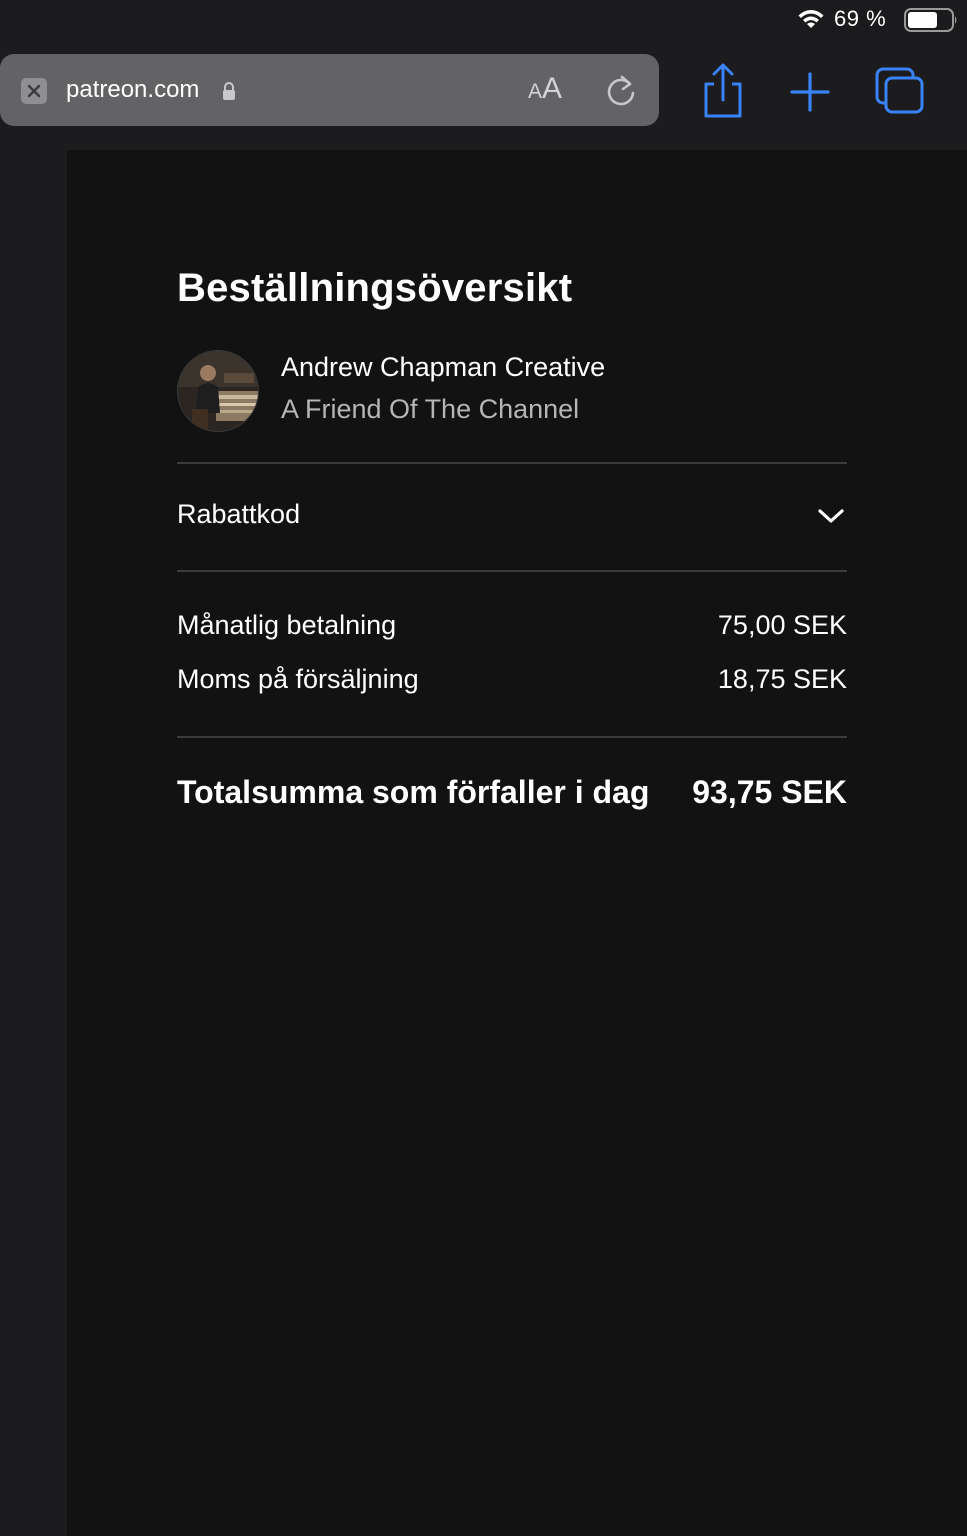  Describe the element at coordinates (831, 516) in the screenshot. I see `chevron-down-icon` at that location.